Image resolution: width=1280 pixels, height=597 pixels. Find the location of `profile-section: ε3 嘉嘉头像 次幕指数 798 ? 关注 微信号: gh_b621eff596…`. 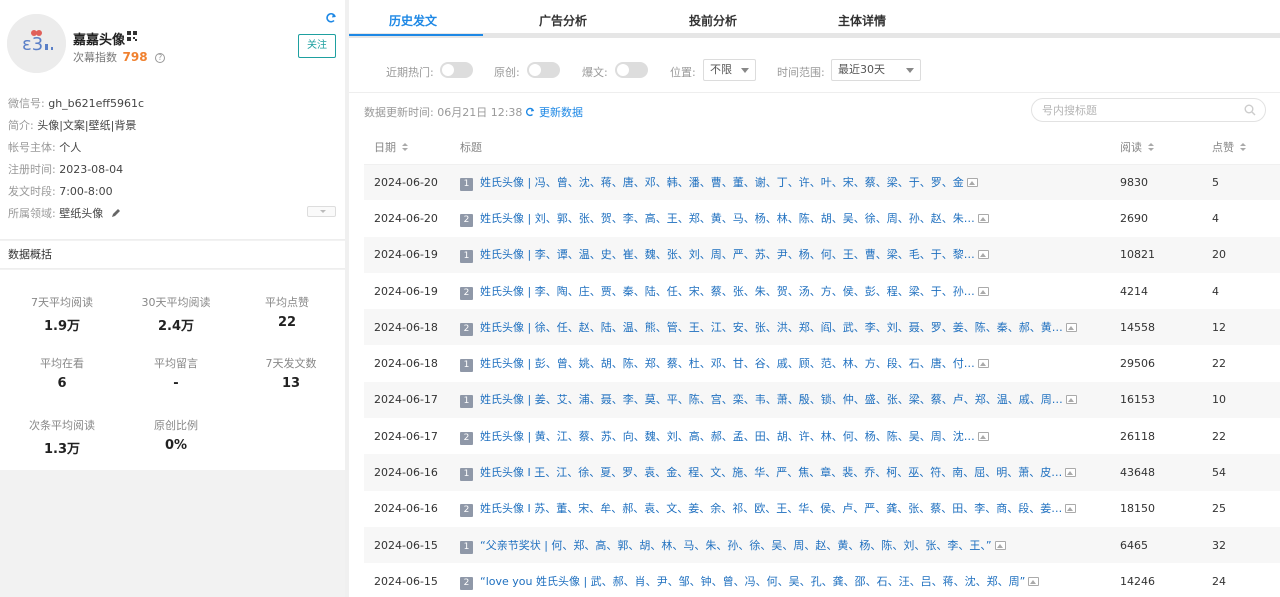

profile-section: ε3 嘉嘉头像 次幕指数 798 ? 关注 微信号: gh_b621eff596… is located at coordinates (172, 120).